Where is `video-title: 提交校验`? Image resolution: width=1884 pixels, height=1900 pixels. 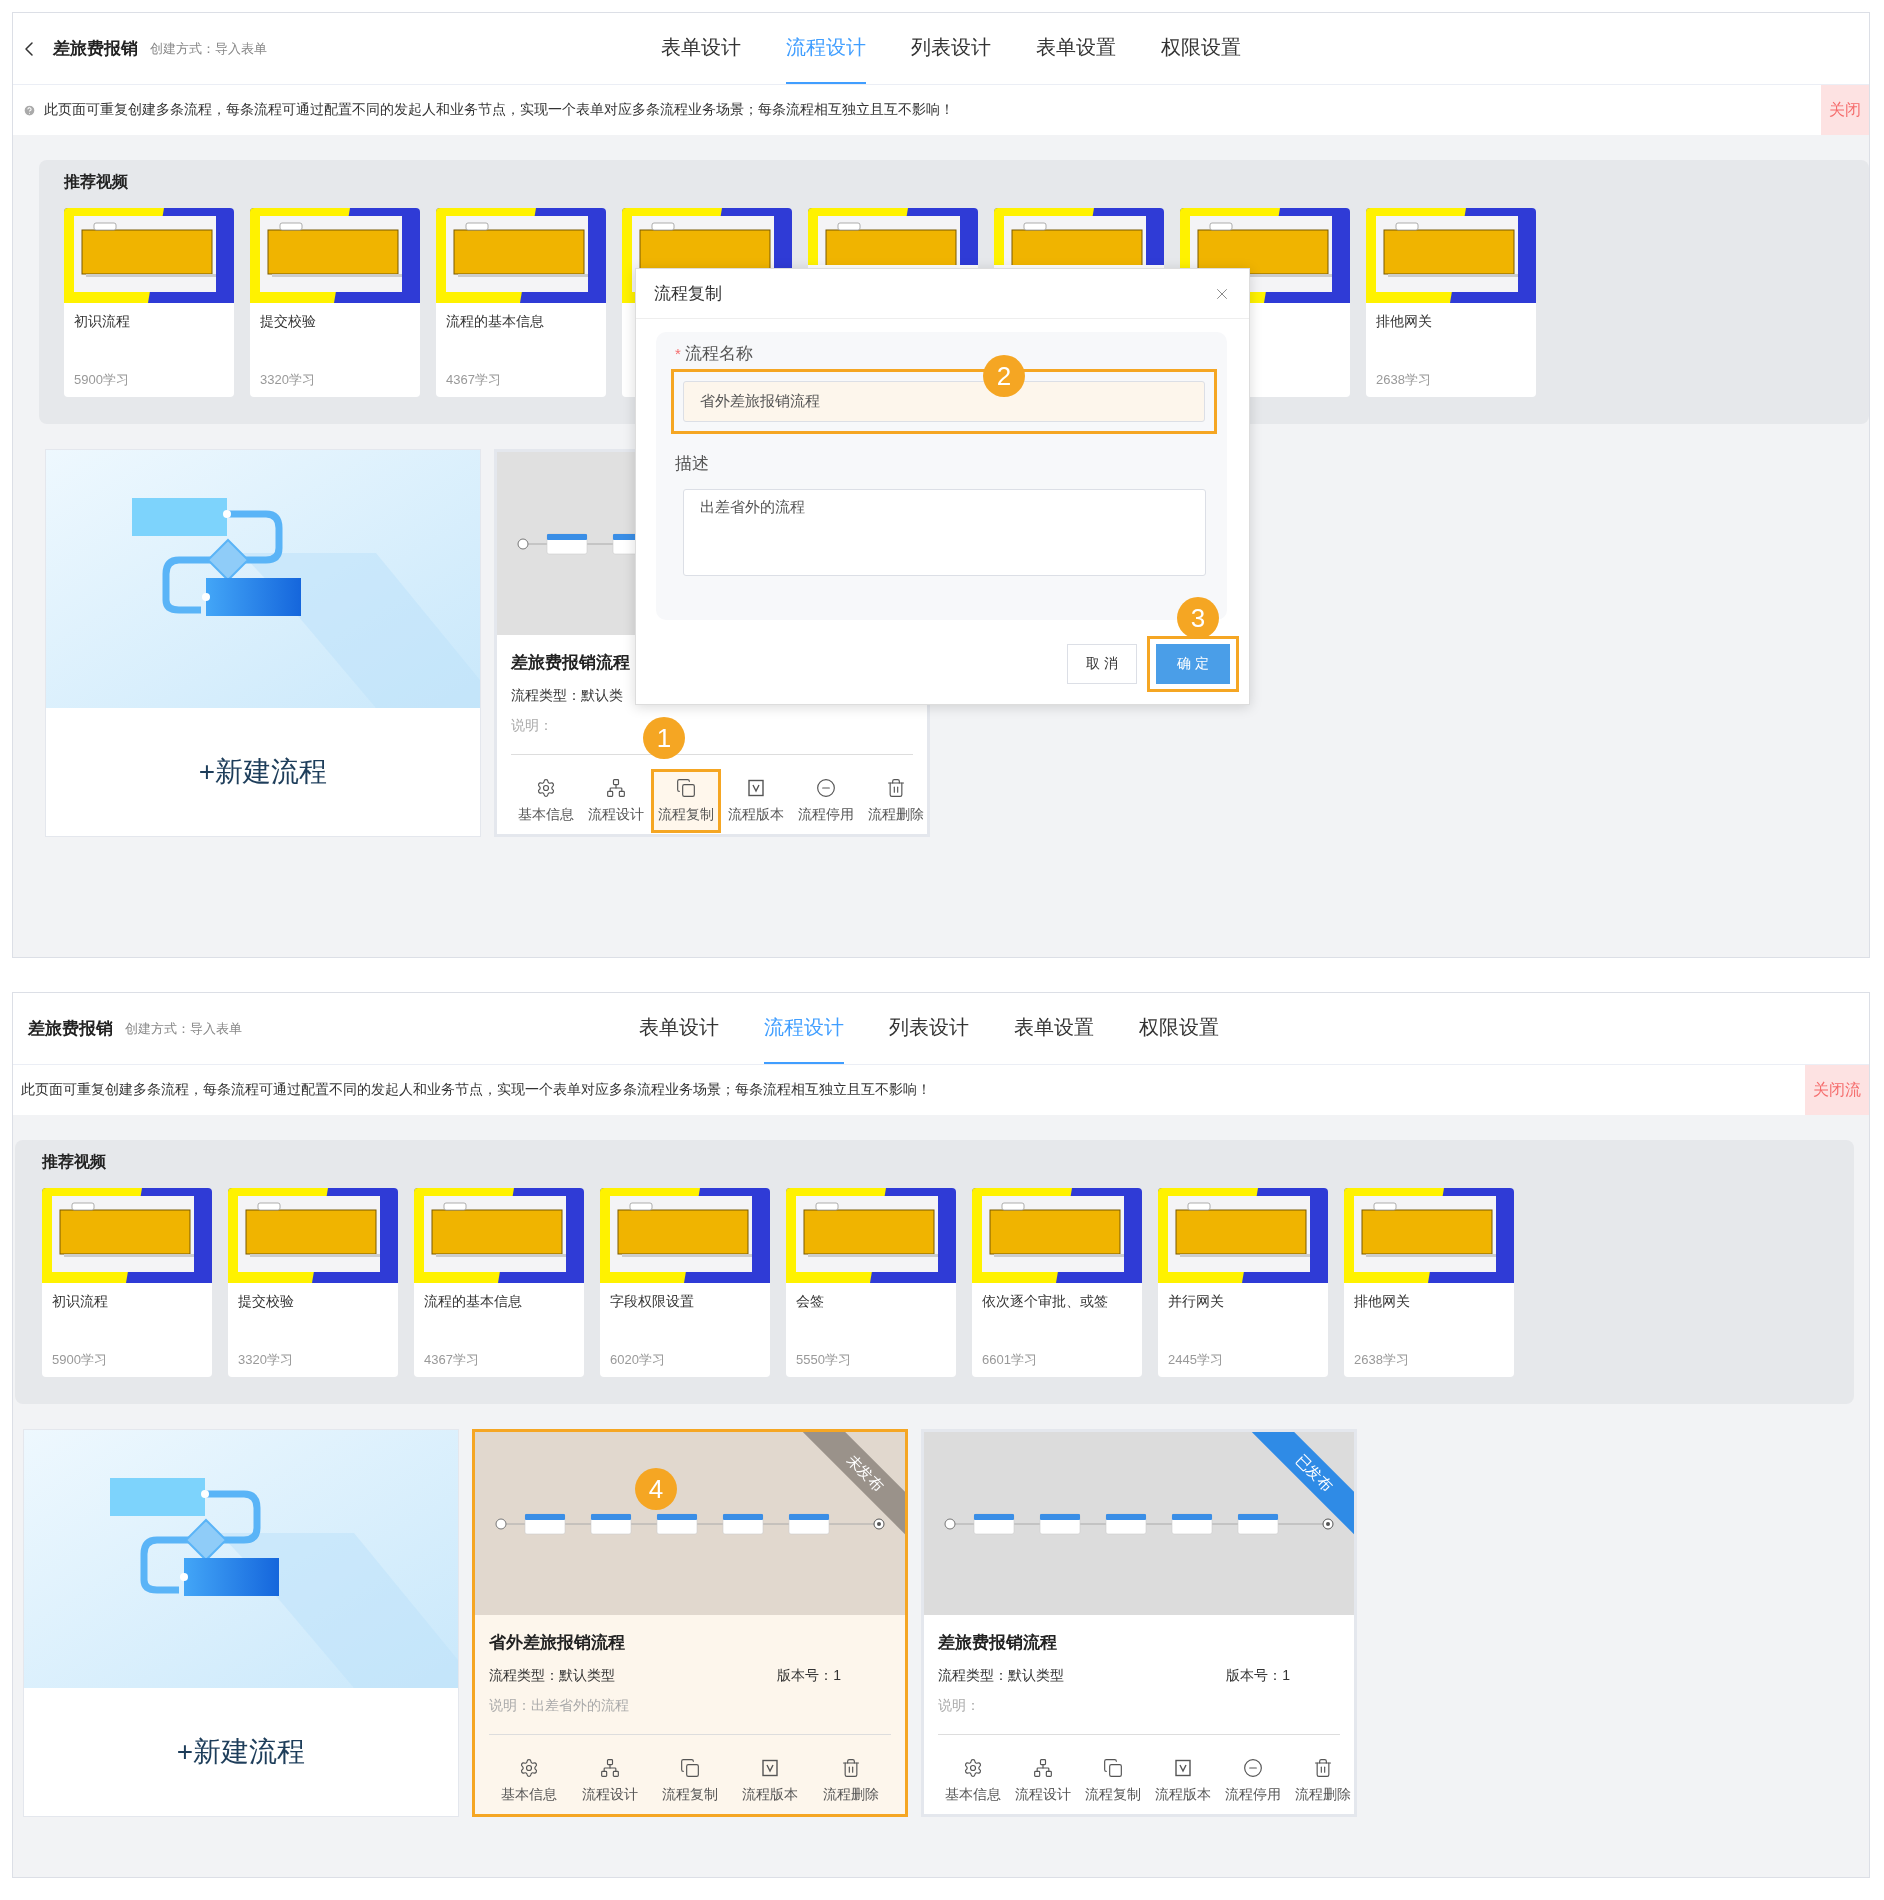
video-title: 提交校验 is located at coordinates (288, 321).